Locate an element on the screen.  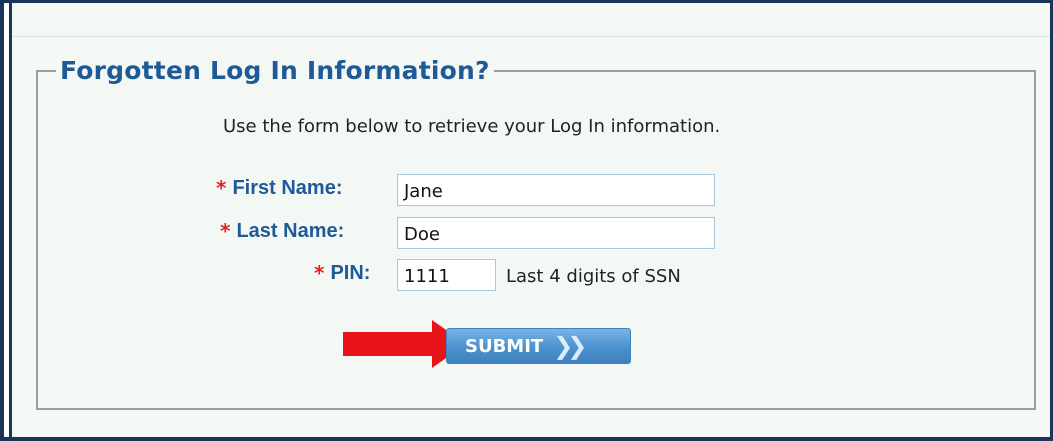
form-title: Forgotten Log In Information? is located at coordinates (275, 70).